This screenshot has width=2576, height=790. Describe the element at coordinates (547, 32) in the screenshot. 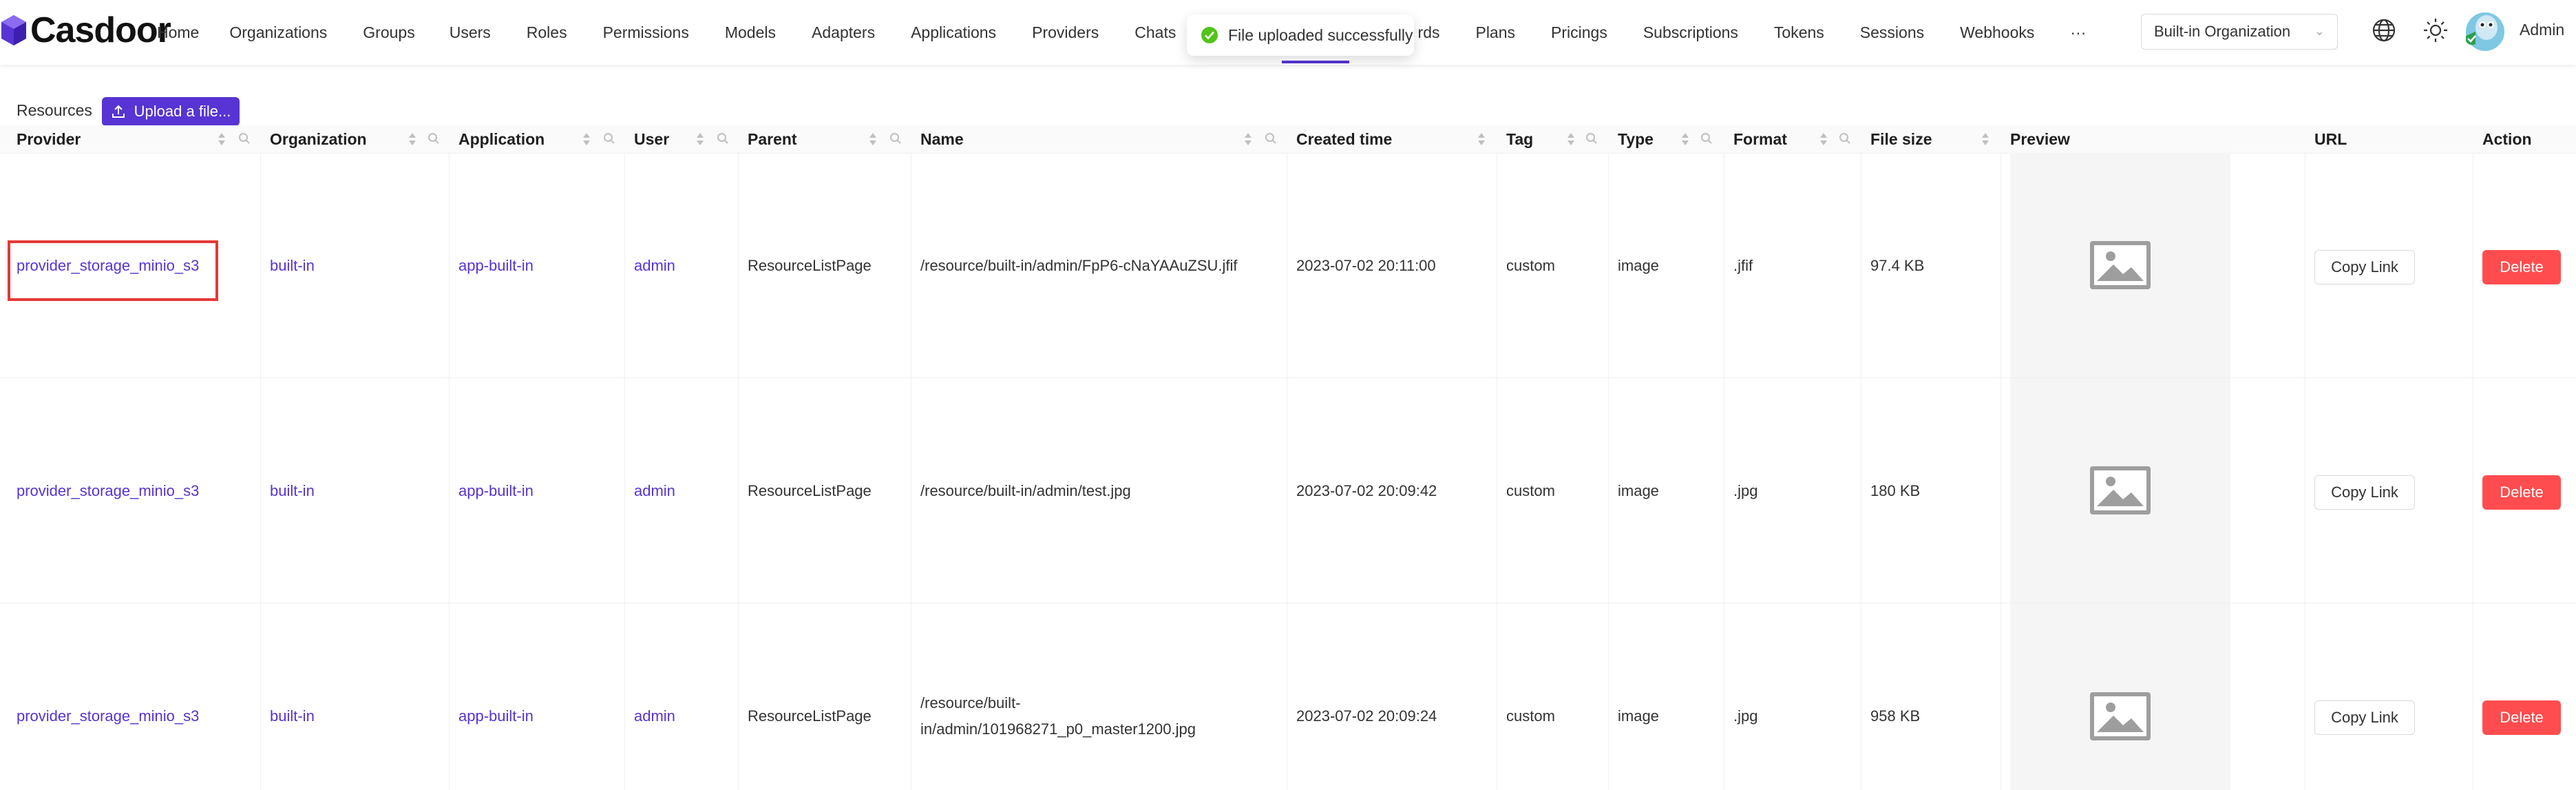

I see `nav-roles: Roles` at that location.